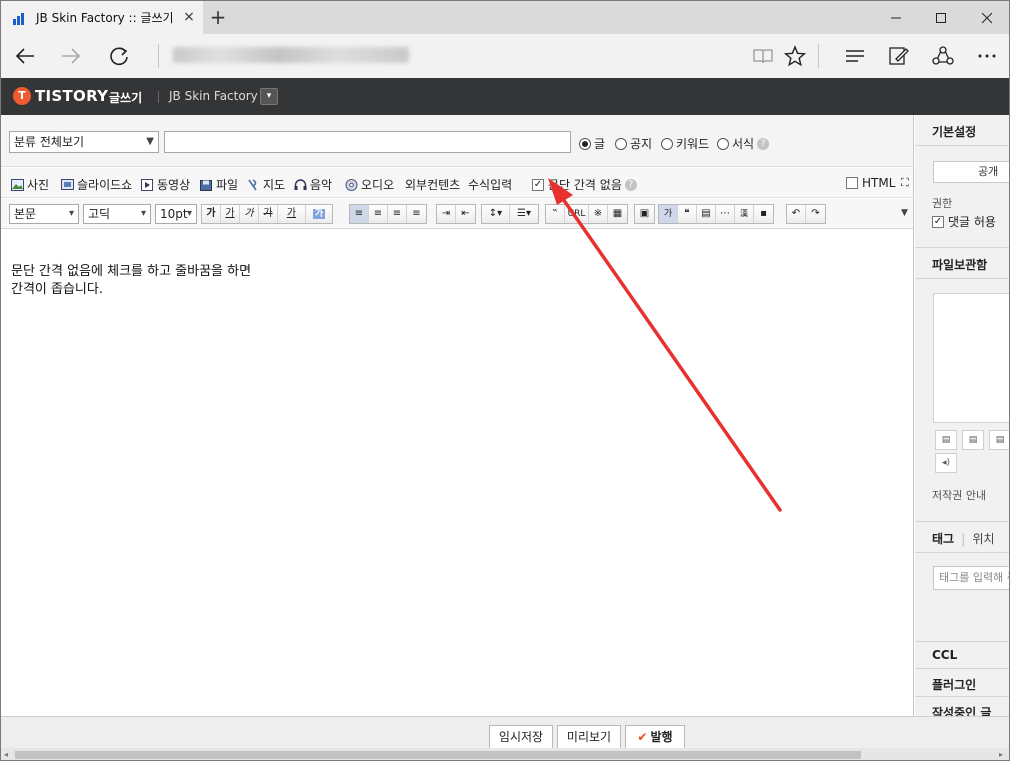 The width and height of the screenshot is (1010, 761). Describe the element at coordinates (971, 358) in the screenshot. I see `file-storage-box` at that location.